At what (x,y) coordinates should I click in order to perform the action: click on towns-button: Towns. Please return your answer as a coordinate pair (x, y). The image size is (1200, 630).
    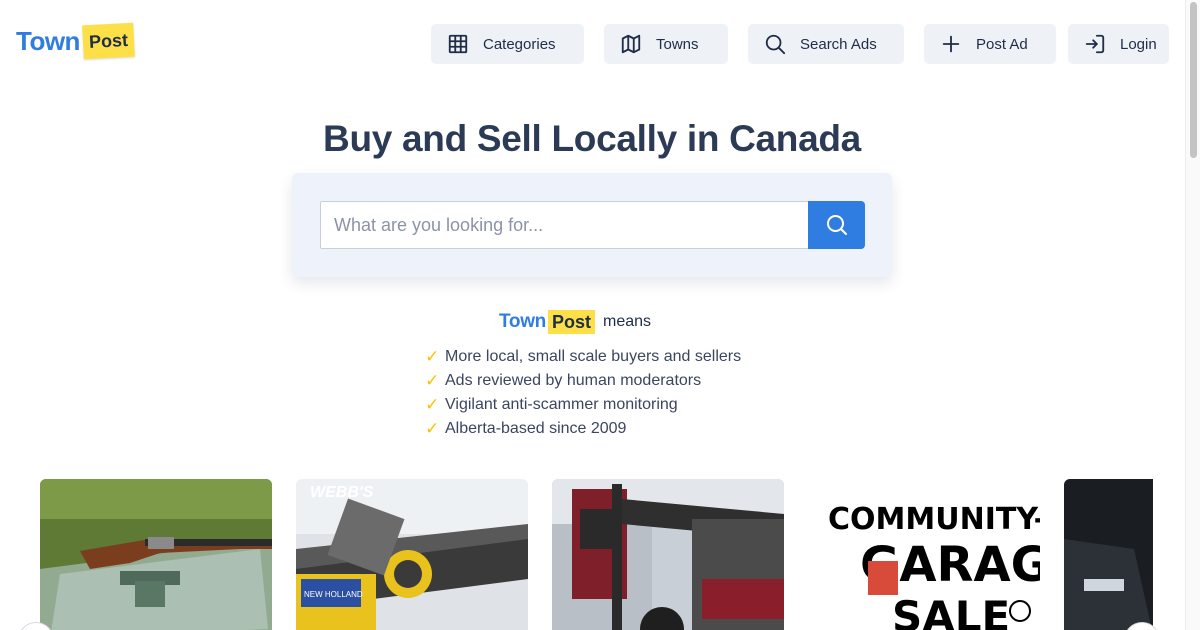
    Looking at the image, I should click on (666, 44).